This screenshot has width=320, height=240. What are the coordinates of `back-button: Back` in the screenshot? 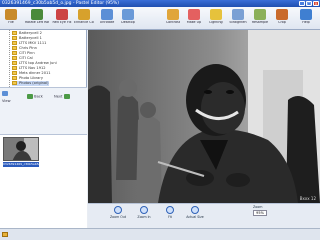 It's located at (35, 96).